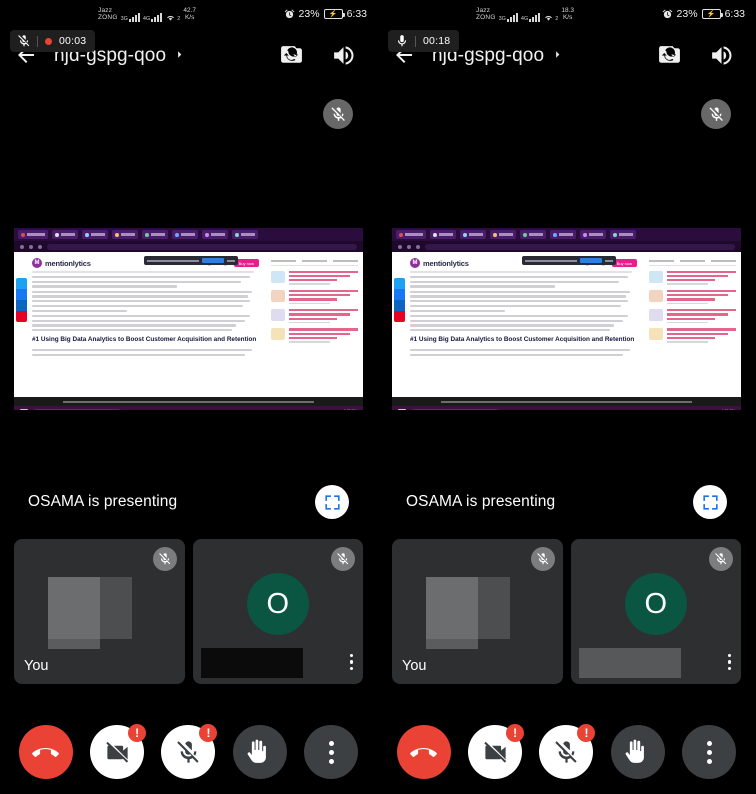 Image resolution: width=756 pixels, height=794 pixels. Describe the element at coordinates (191, 260) in the screenshot. I see `browser-notification-bar` at that location.